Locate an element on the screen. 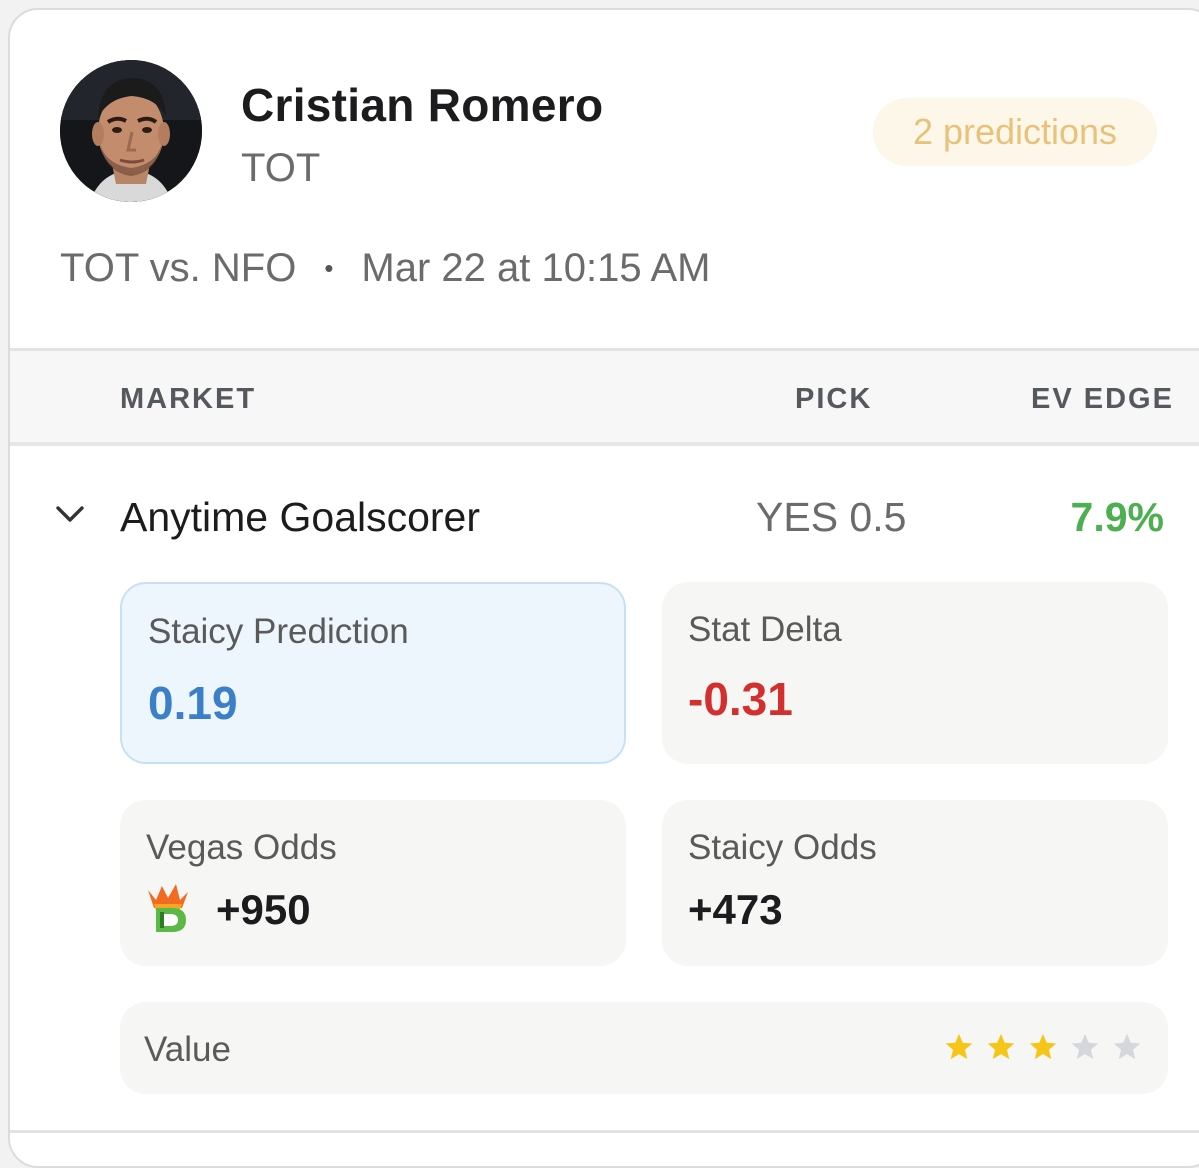 The width and height of the screenshot is (1199, 1168). staicy-odds-tile: Staicy Odds +473 is located at coordinates (915, 883).